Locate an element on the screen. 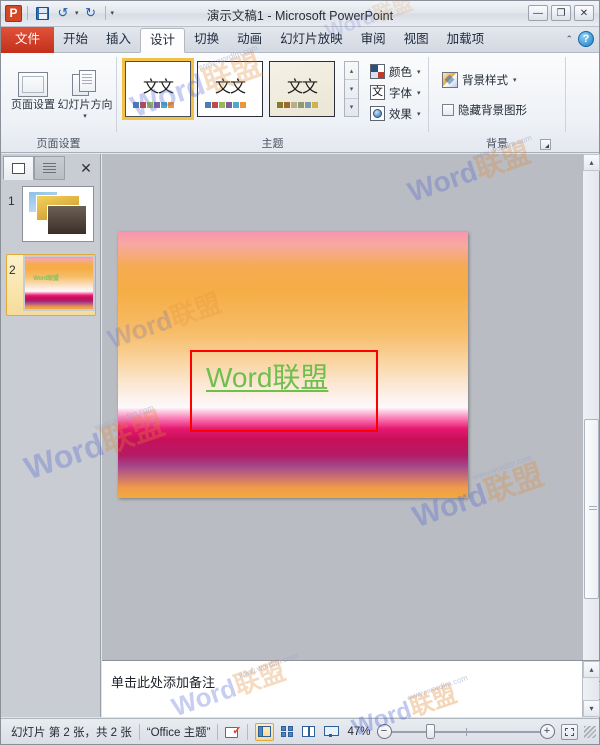  ribbon-tab-strip: 文件 开始 插入 设计 切换 动画 幻灯片放映 审阅 视图 加载项 ⌃ ? is located at coordinates (300, 40).